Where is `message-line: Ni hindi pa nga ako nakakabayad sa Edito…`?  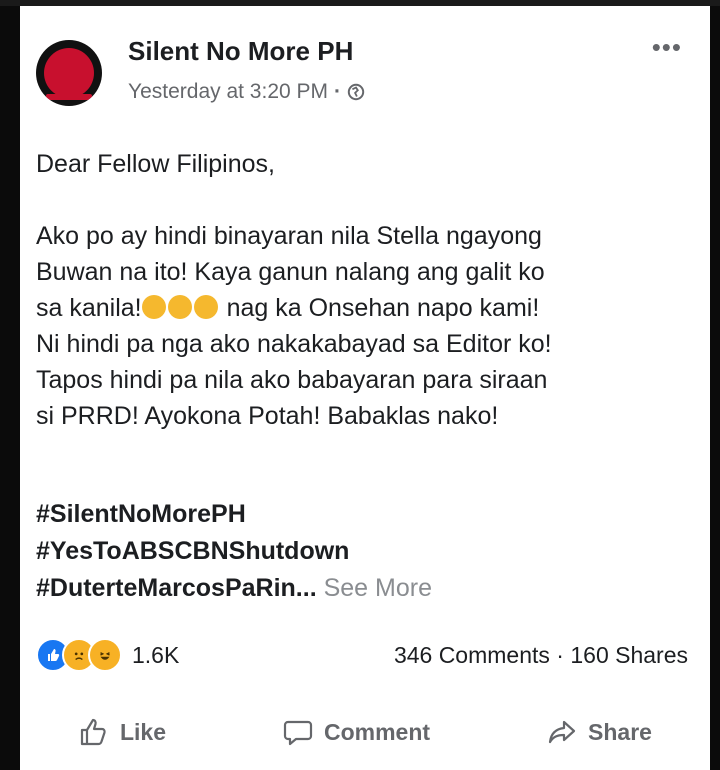
message-line: Ni hindi pa nga ako nakakabayad sa Edito… is located at coordinates (294, 344).